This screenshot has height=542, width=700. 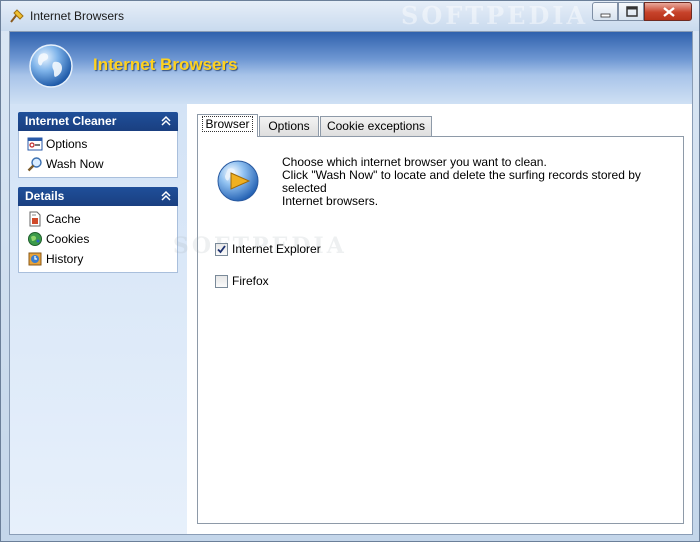 I want to click on cache-icon, so click(x=35, y=219).